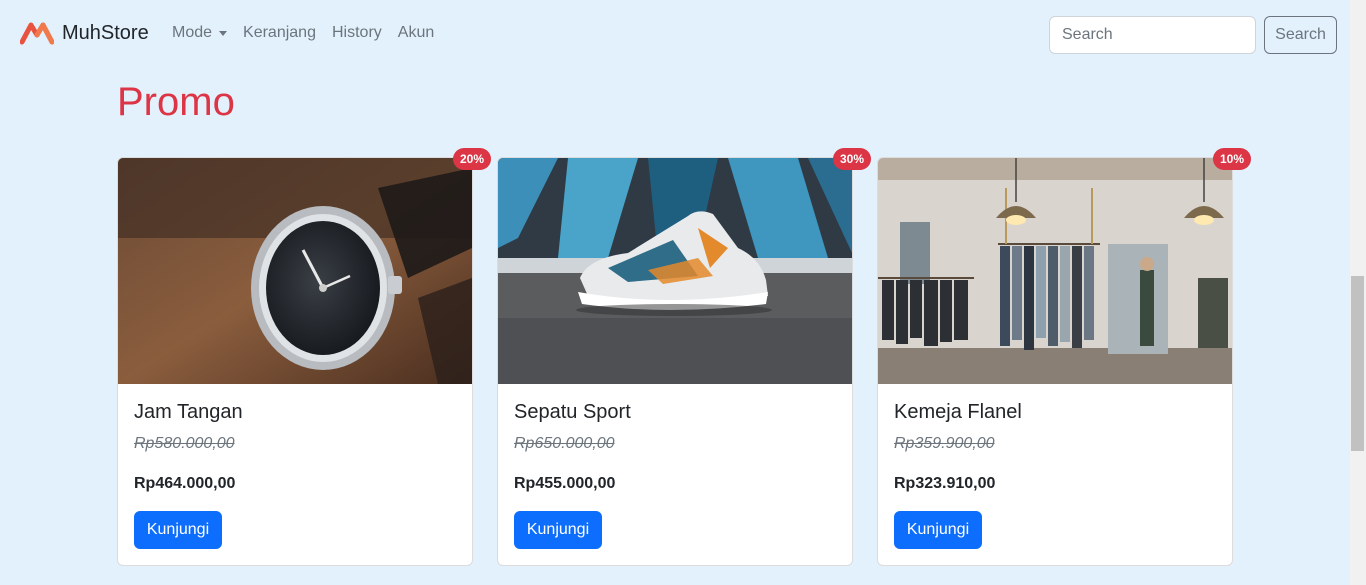 The height and width of the screenshot is (585, 1366). Describe the element at coordinates (564, 443) in the screenshot. I see `original-price: Rp650.000,00` at that location.